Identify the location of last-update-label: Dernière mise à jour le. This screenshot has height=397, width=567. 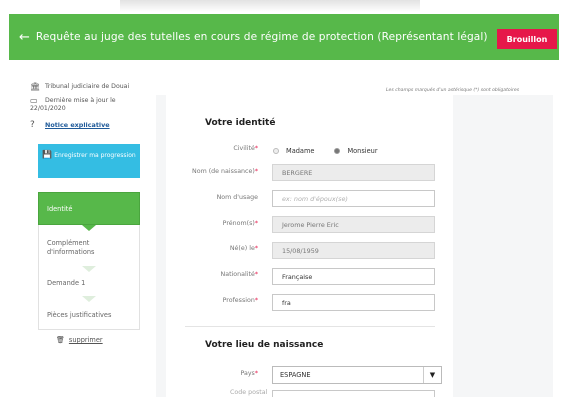
(80, 100).